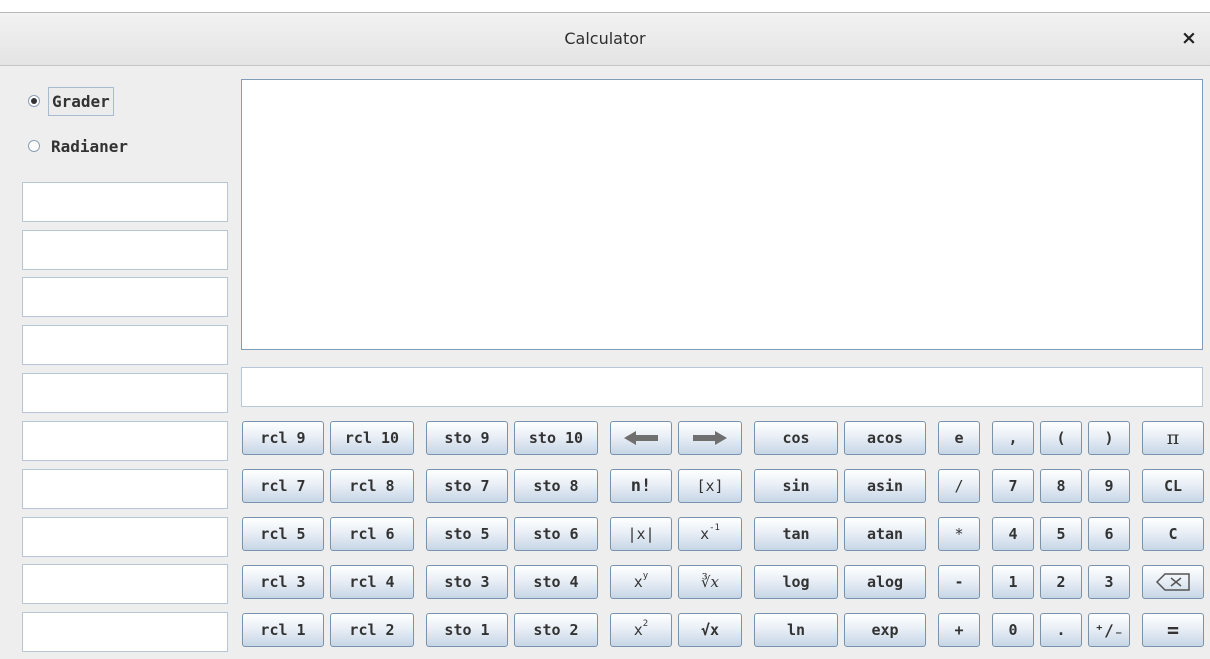 This screenshot has height=659, width=1210. I want to click on radio-radianer-label: Radianer, so click(89, 146).